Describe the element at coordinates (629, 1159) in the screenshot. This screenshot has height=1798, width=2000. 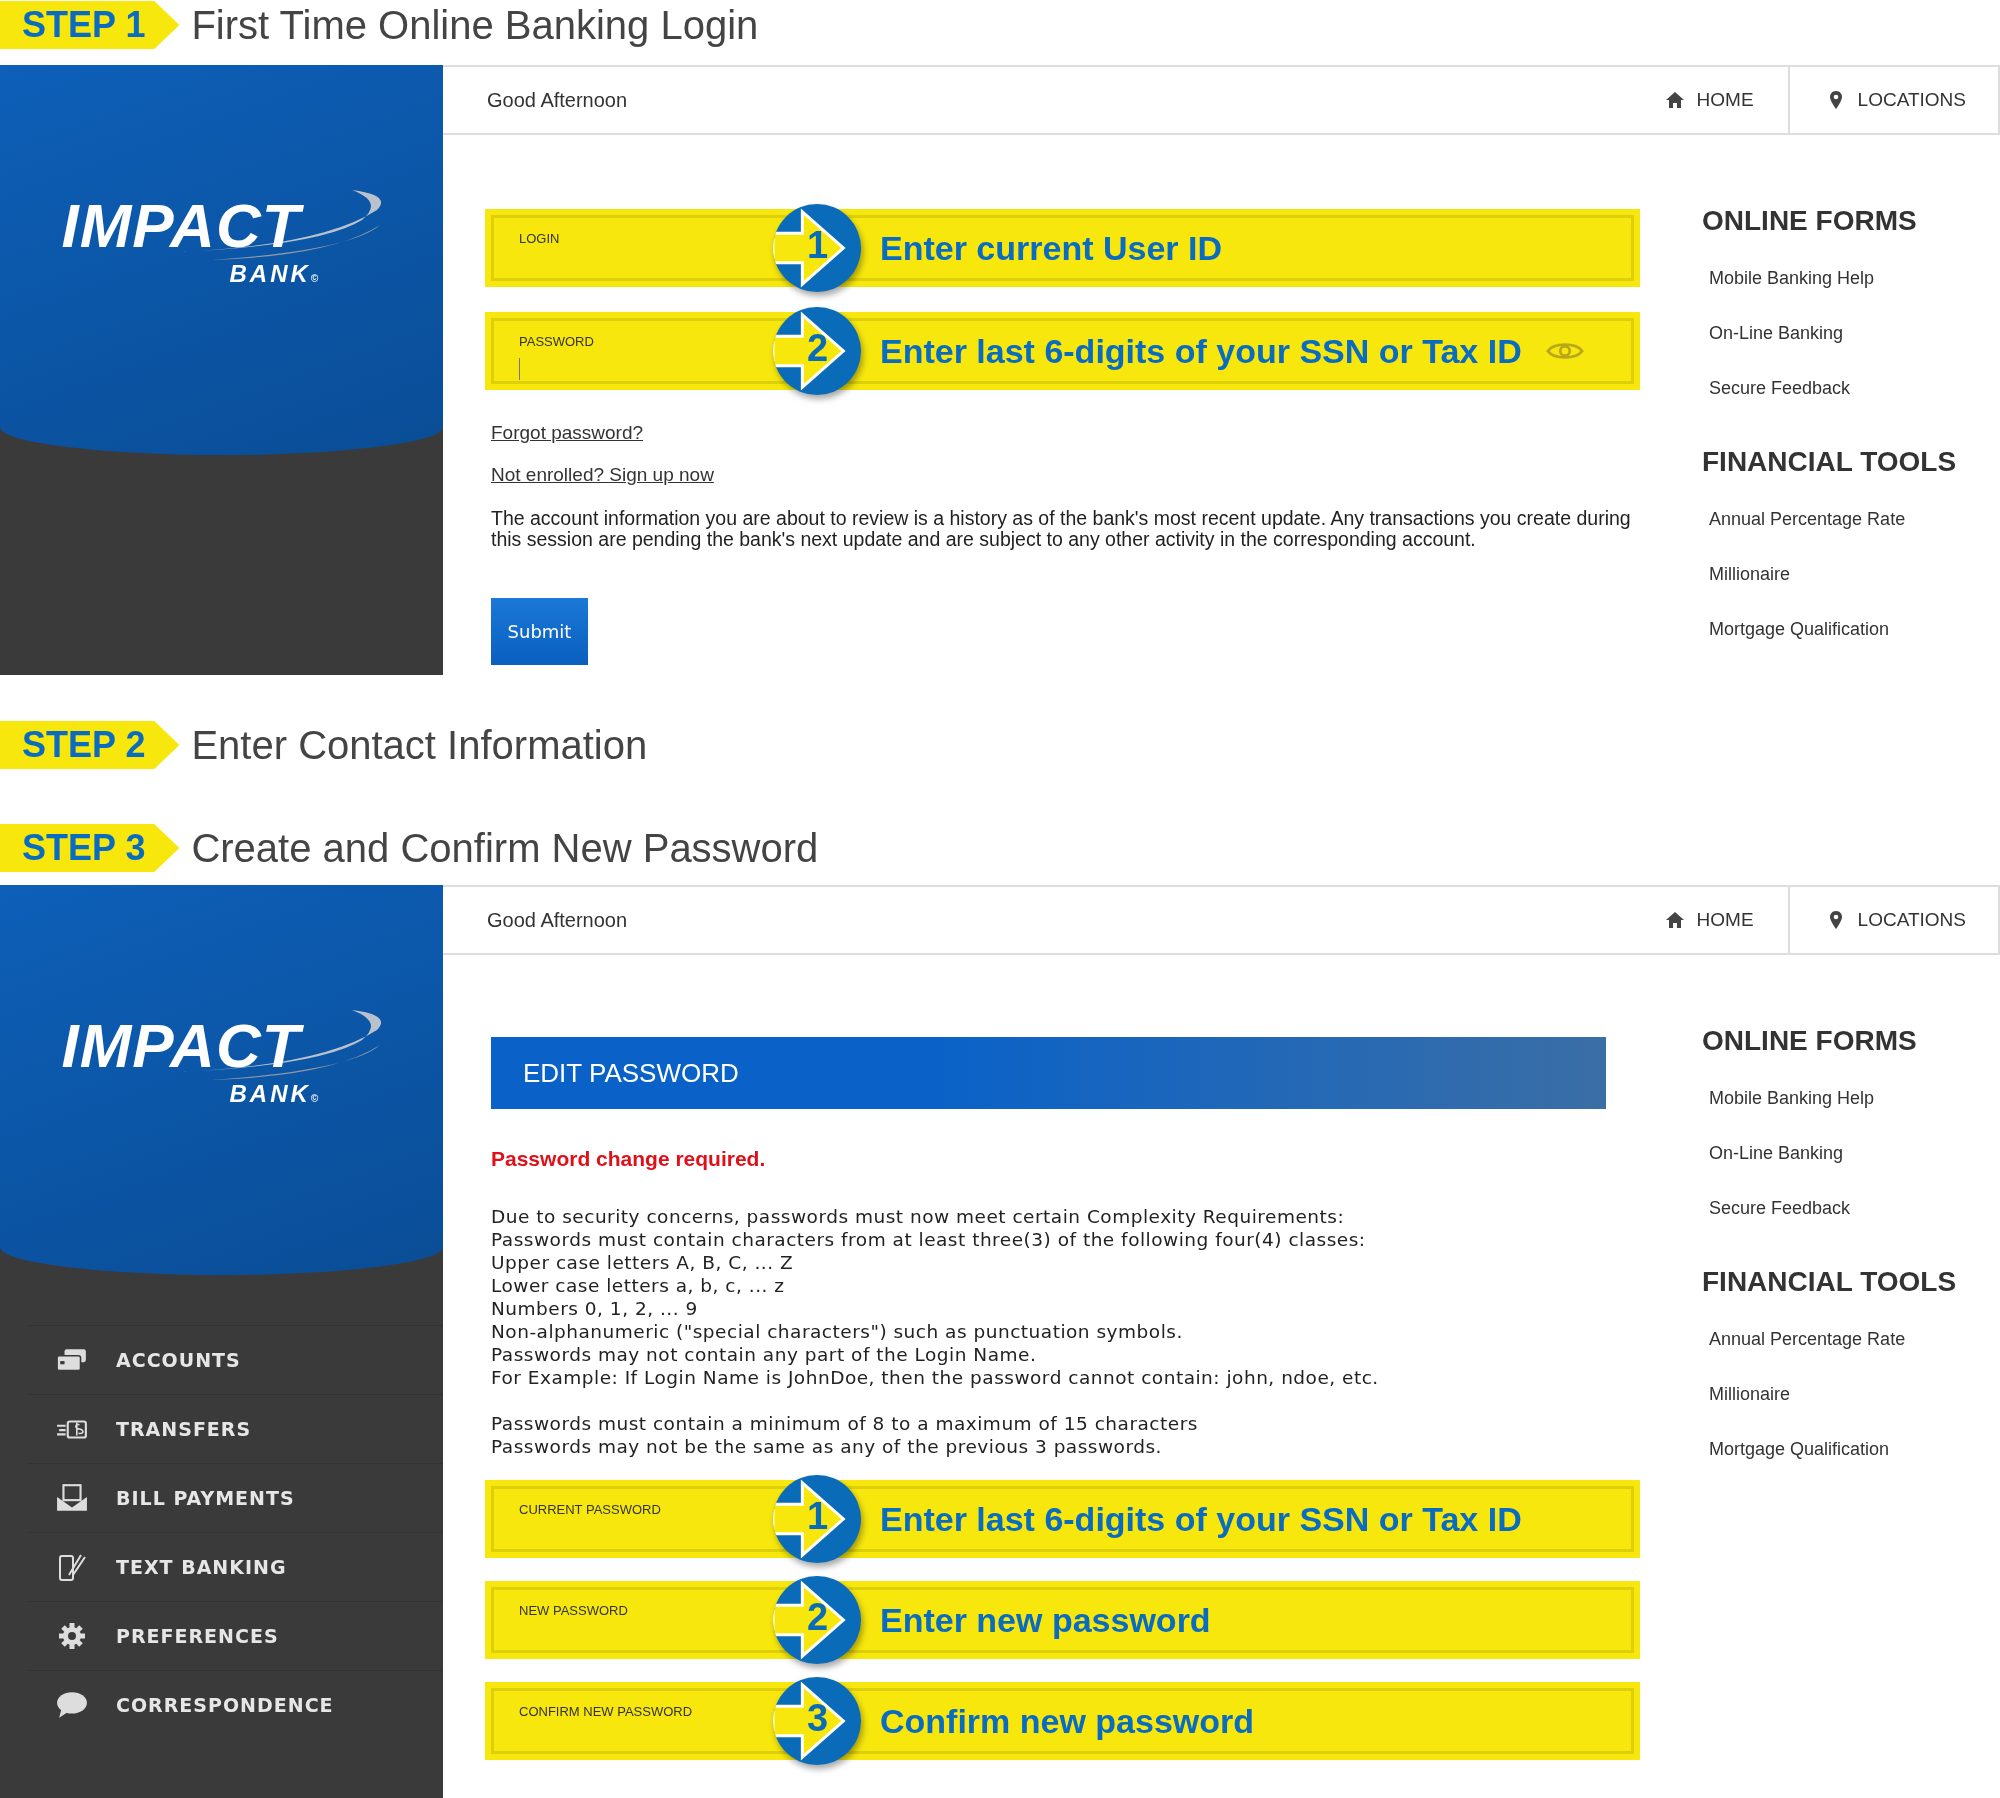
I see `alert-text: Password change required.` at that location.